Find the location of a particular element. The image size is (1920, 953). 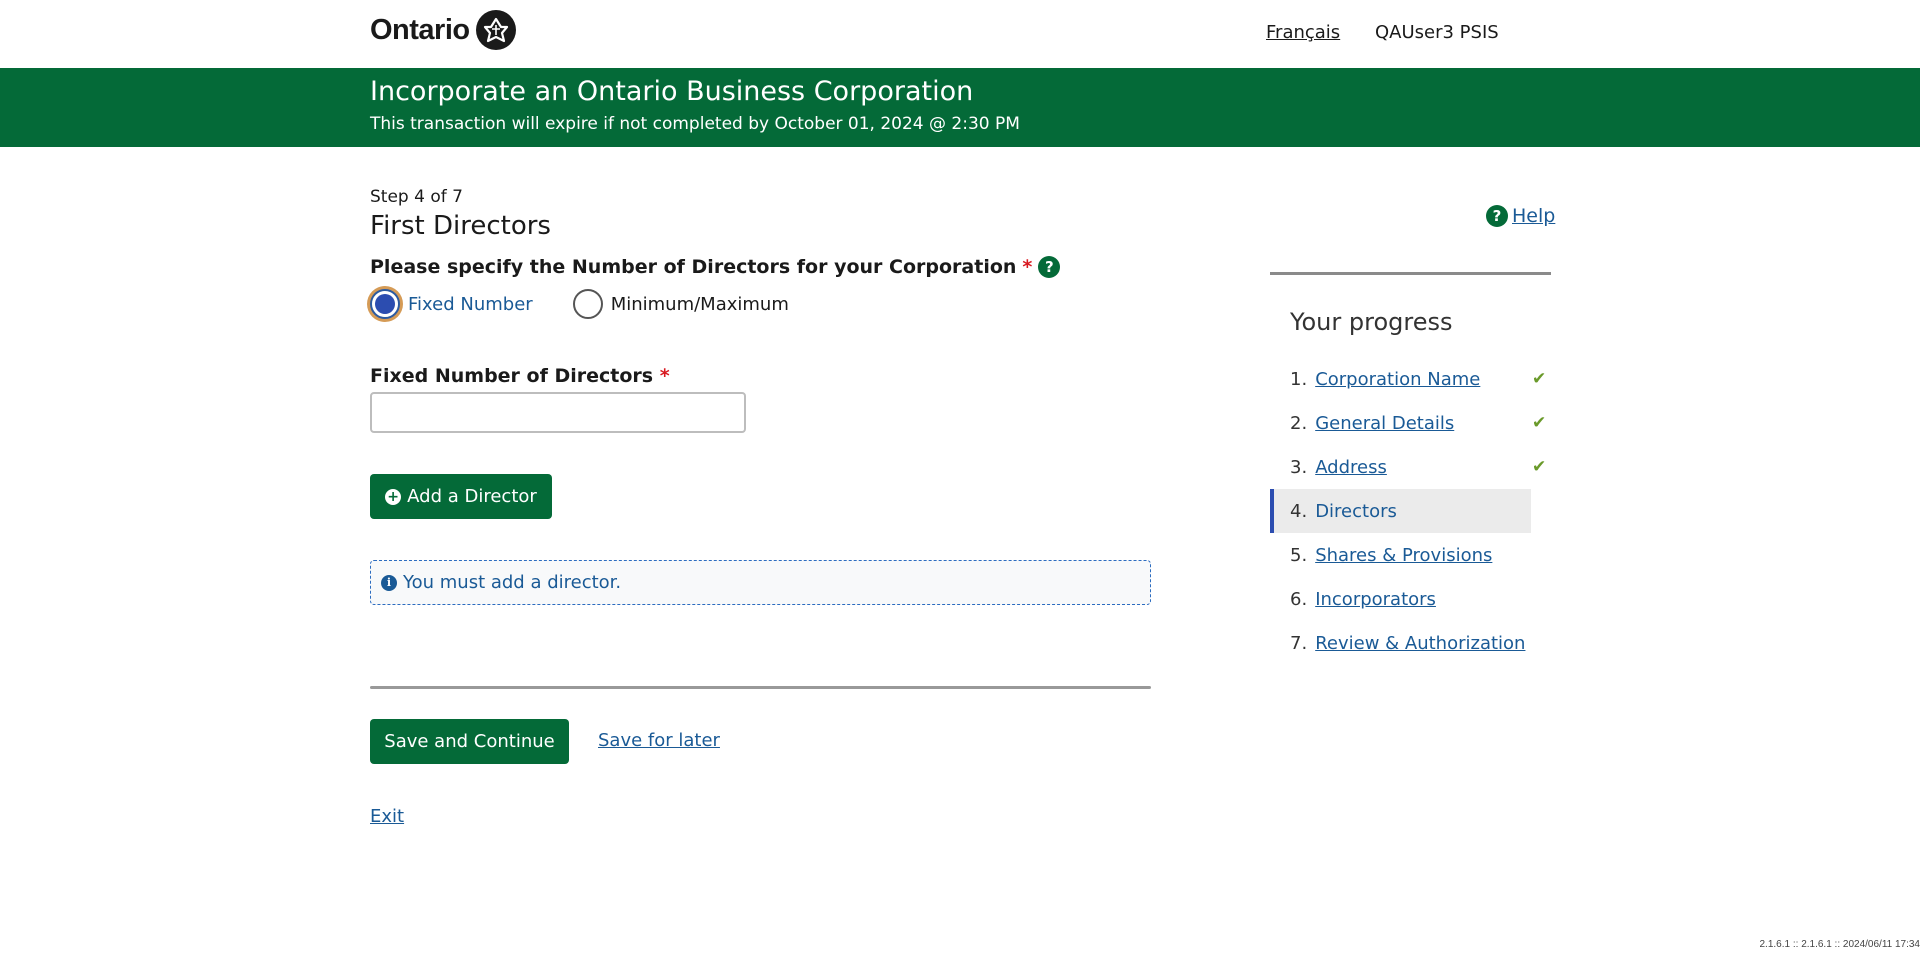

progress-step-review-authorization: 7. Review & Authorization is located at coordinates (1400, 643).